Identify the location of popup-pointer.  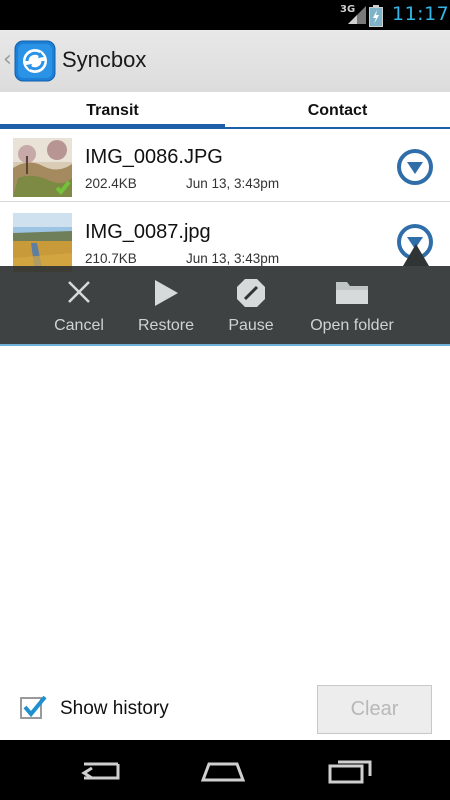
(416, 255).